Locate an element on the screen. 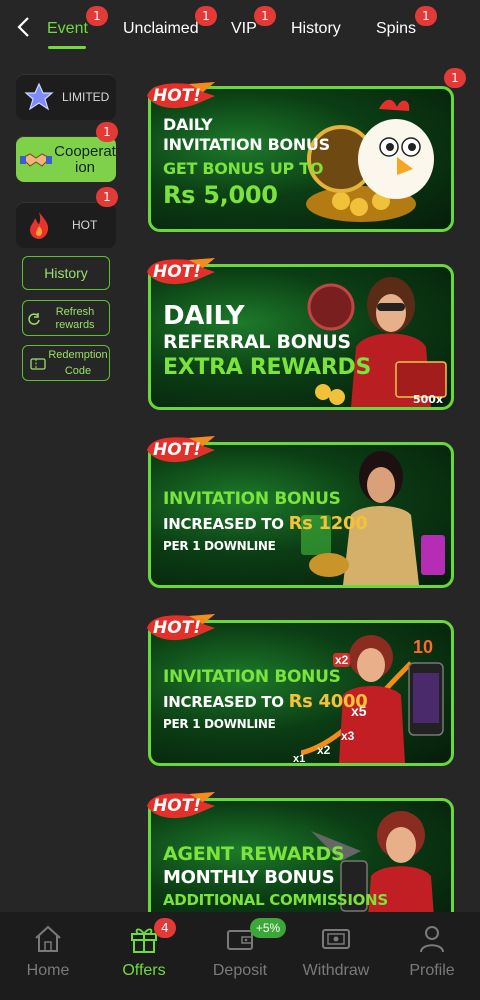 Image resolution: width=480 pixels, height=1000 pixels. tab-history-label: History is located at coordinates (316, 28).